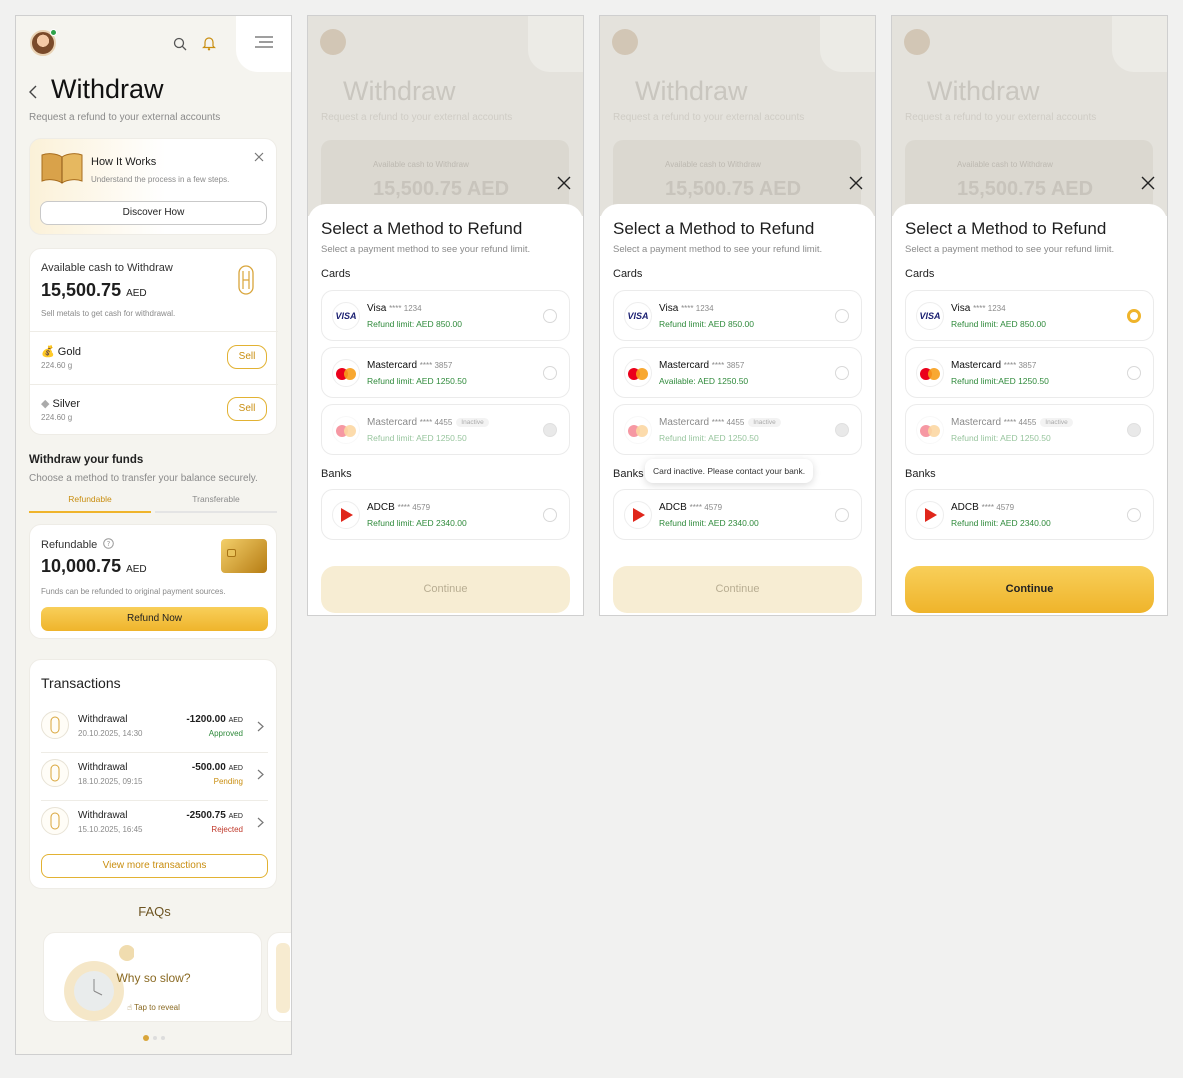  I want to click on info-icon: ?, so click(109, 543).